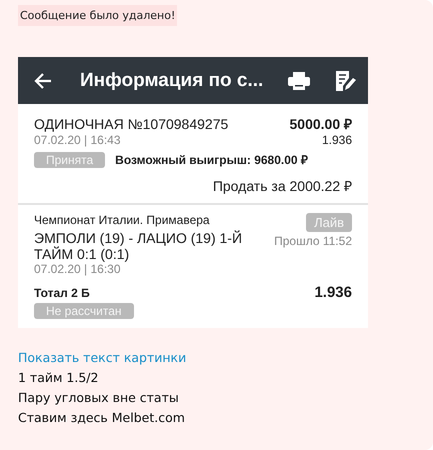 The image size is (433, 450). What do you see at coordinates (299, 81) in the screenshot?
I see `printer-icon` at bounding box center [299, 81].